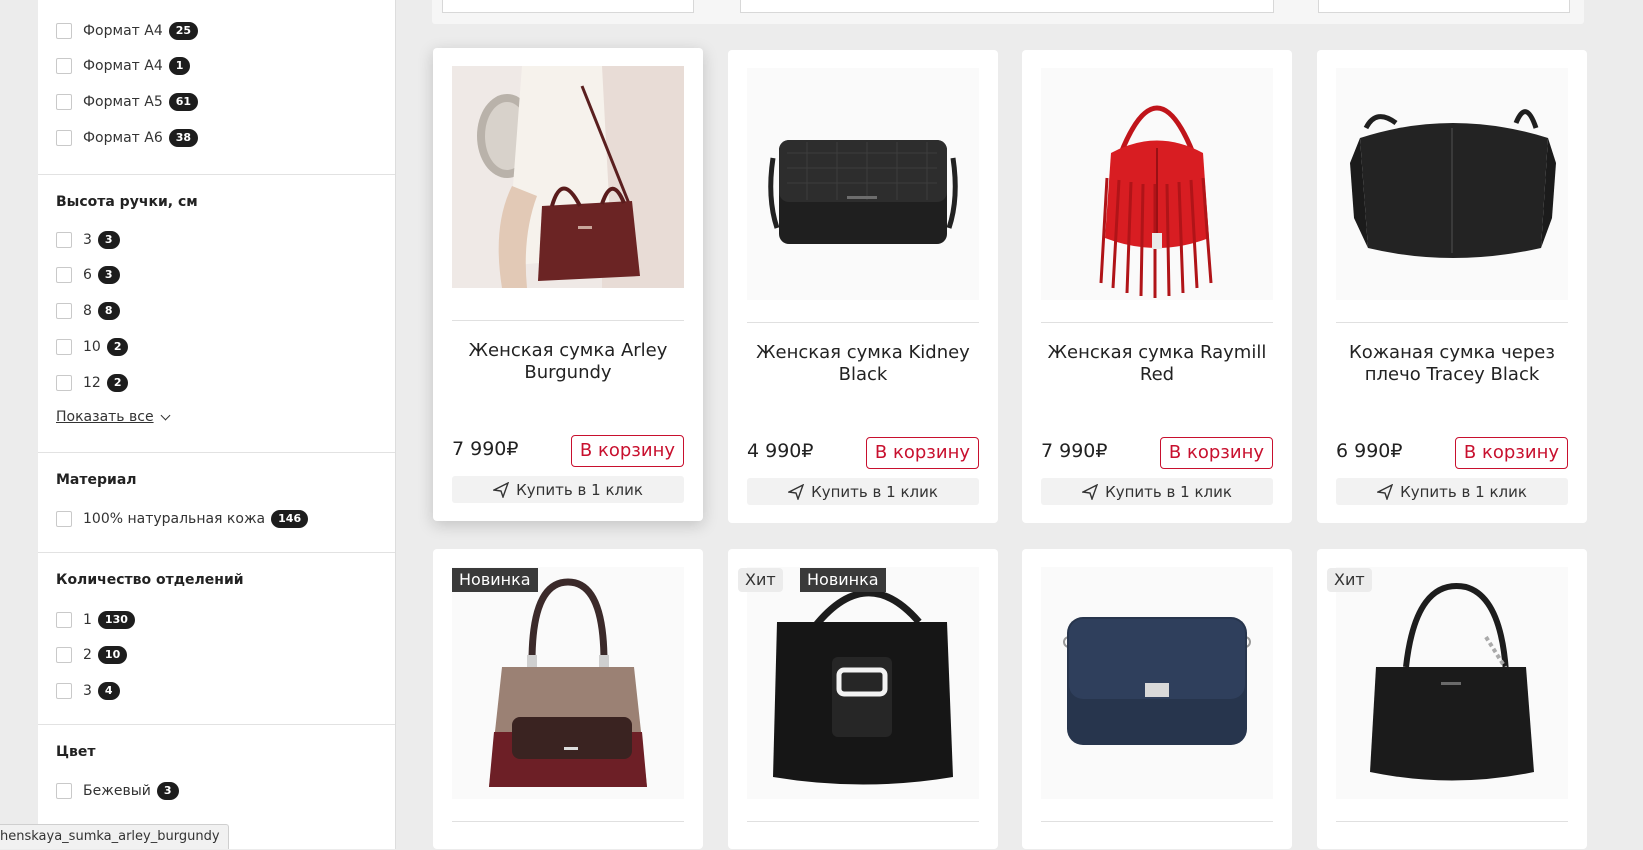 Image resolution: width=1643 pixels, height=850 pixels. I want to click on filter-option: 3 3, so click(88, 240).